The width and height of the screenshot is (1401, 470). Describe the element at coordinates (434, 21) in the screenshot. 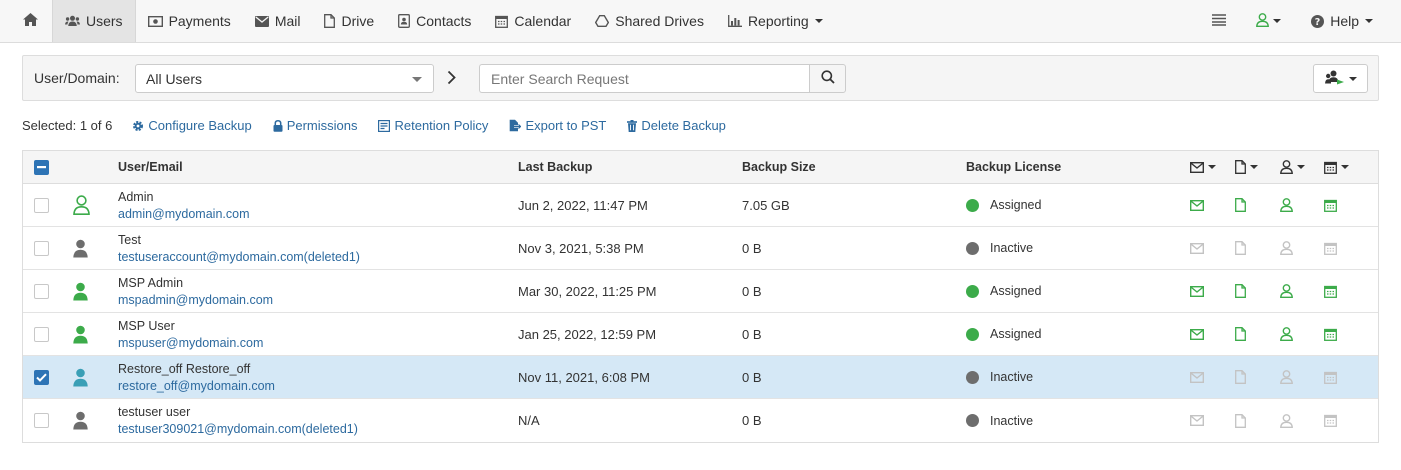

I see `nav-contacts: Contacts` at that location.